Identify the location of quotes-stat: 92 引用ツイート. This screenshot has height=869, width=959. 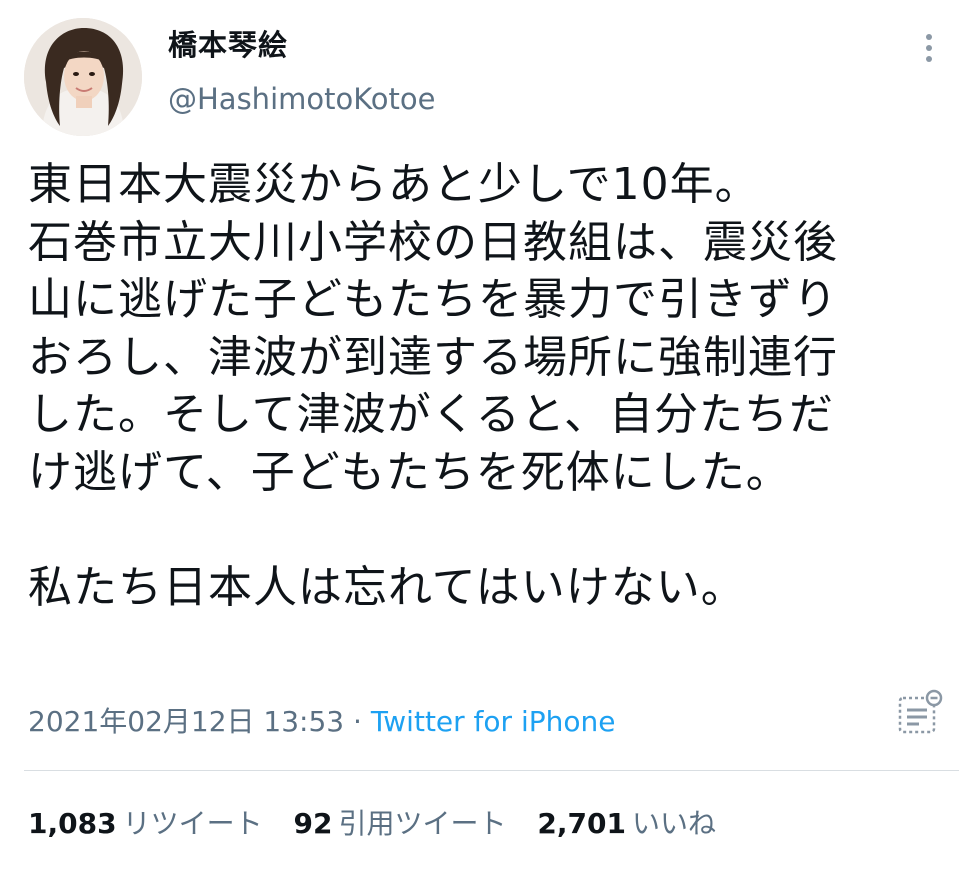
(400, 824).